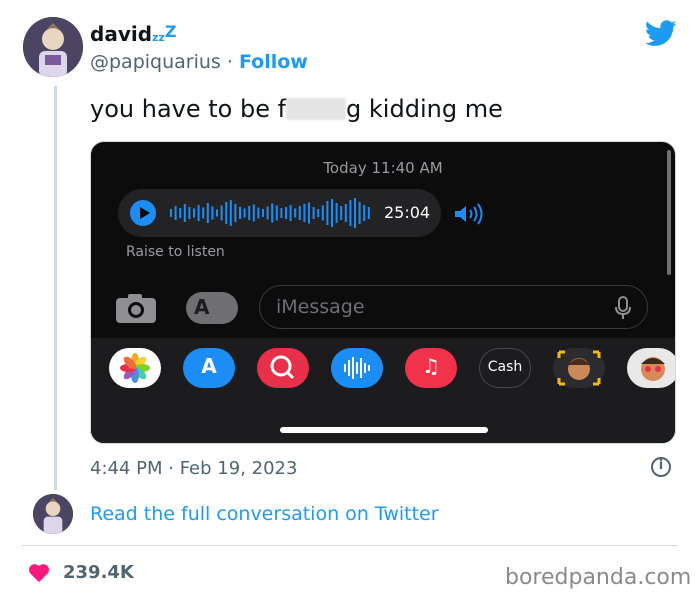  What do you see at coordinates (175, 252) in the screenshot?
I see `raise-to-listen-hint: Raise to listen` at bounding box center [175, 252].